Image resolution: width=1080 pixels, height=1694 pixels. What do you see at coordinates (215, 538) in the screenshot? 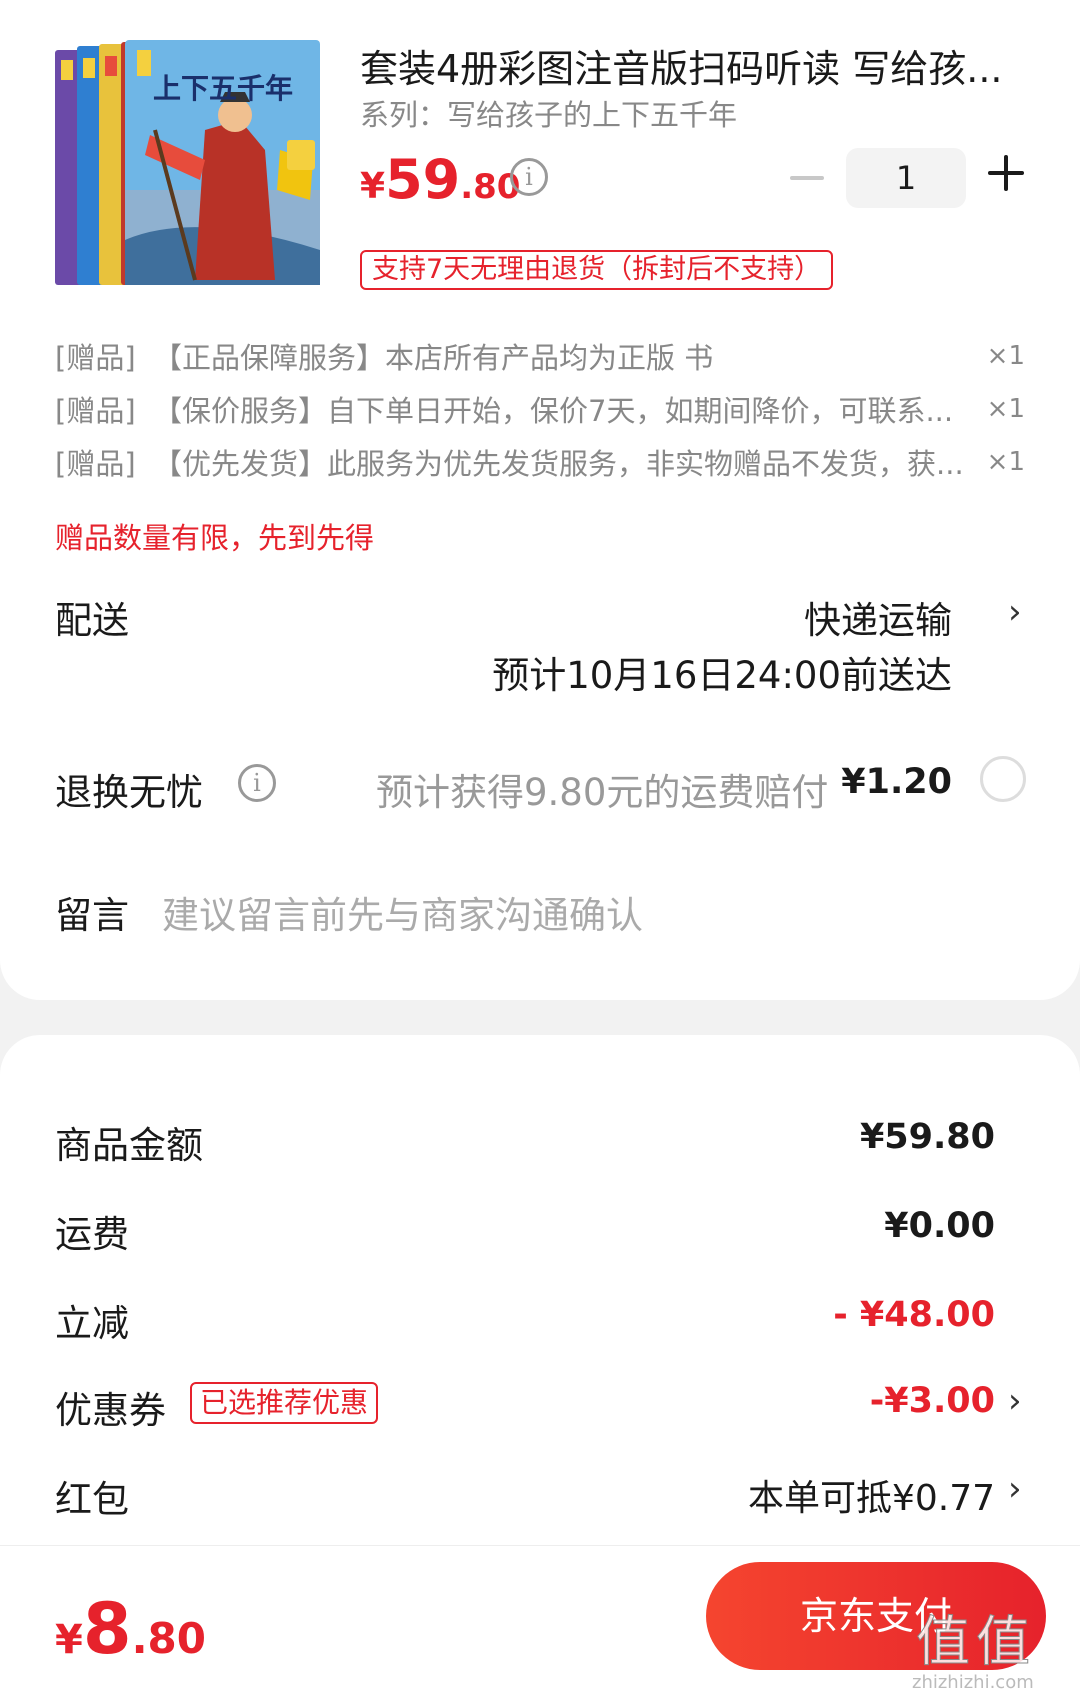
I see `gift-limit-notice: 赠品数量有限，先到先得` at bounding box center [215, 538].